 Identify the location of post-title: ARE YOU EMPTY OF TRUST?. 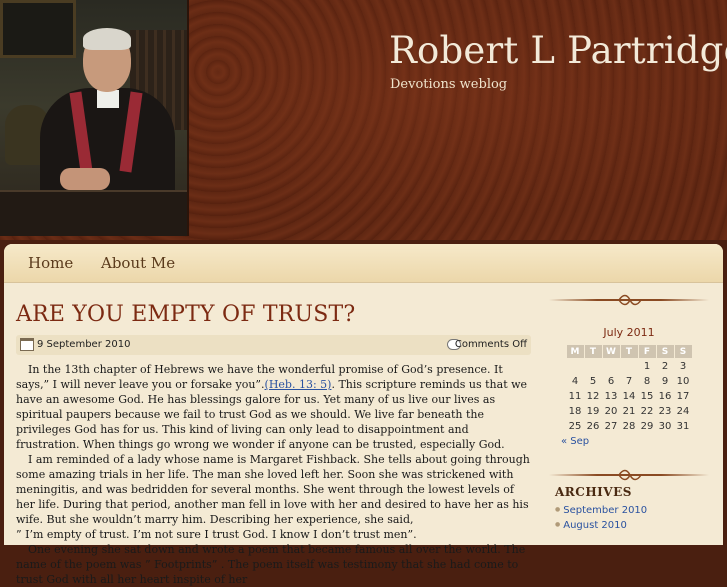
(273, 314).